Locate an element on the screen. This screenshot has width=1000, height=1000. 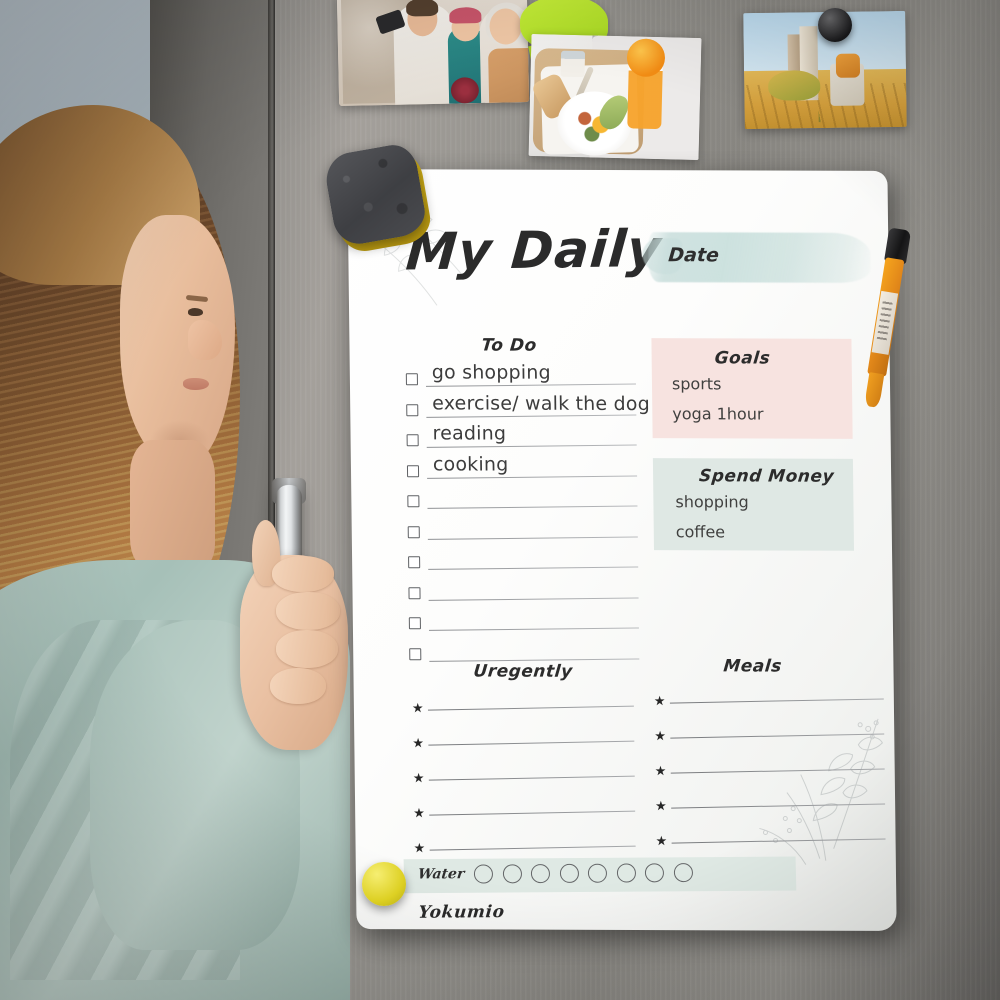
family-selfie-photo is located at coordinates (433, 53).